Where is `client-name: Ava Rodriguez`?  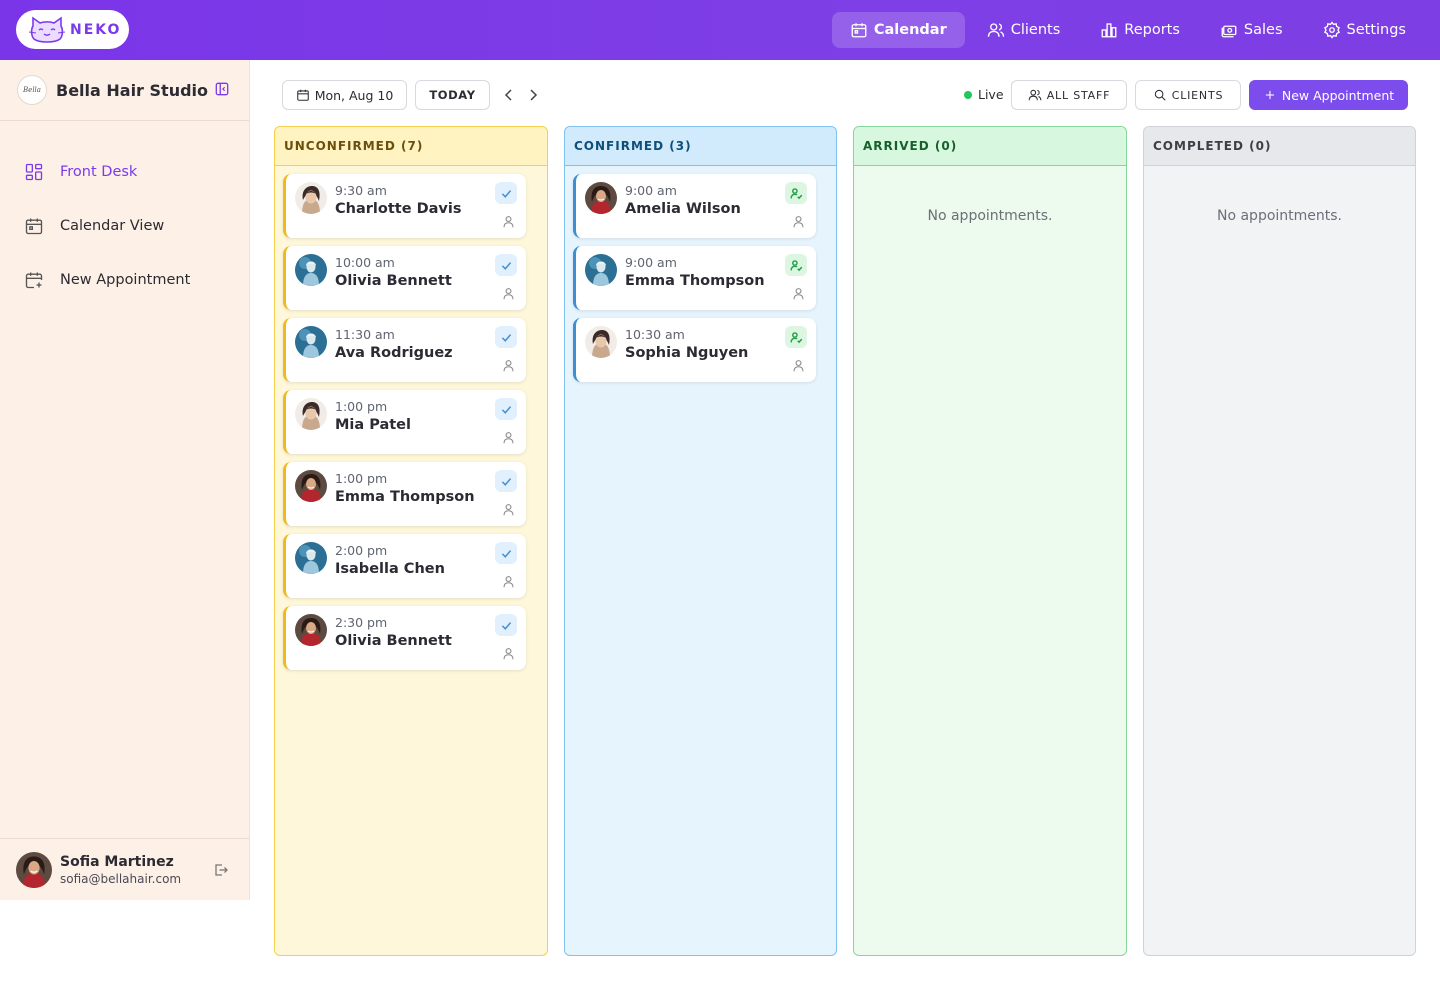 client-name: Ava Rodriguez is located at coordinates (394, 353).